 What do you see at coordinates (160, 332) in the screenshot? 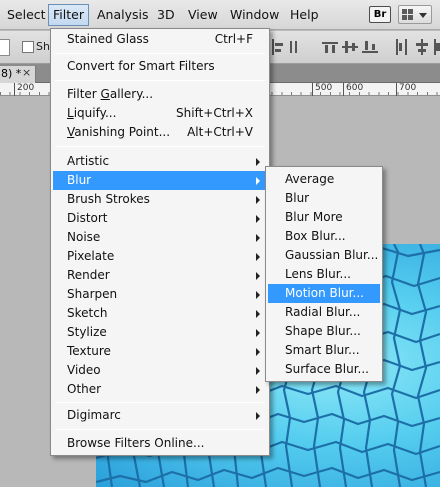
I see `menu-item-stylize: Stylize` at bounding box center [160, 332].